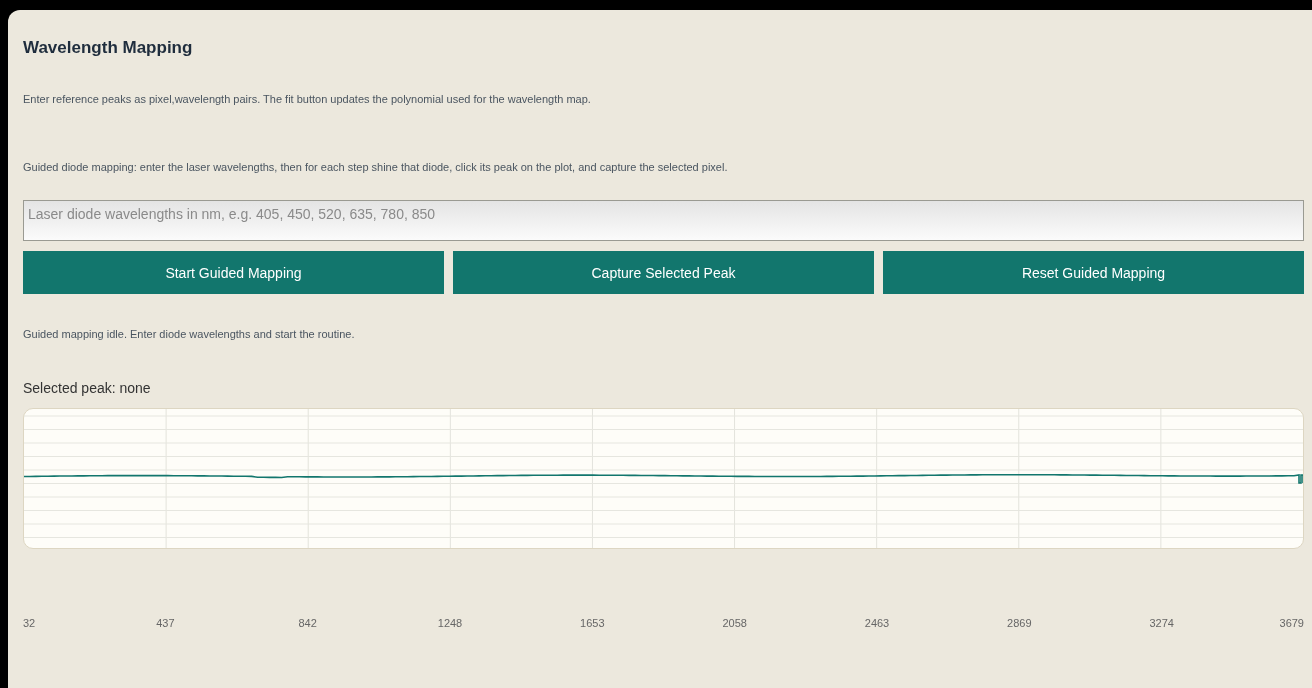 The height and width of the screenshot is (688, 1312). Describe the element at coordinates (1019, 623) in the screenshot. I see `axis-tick-label: 2869` at that location.